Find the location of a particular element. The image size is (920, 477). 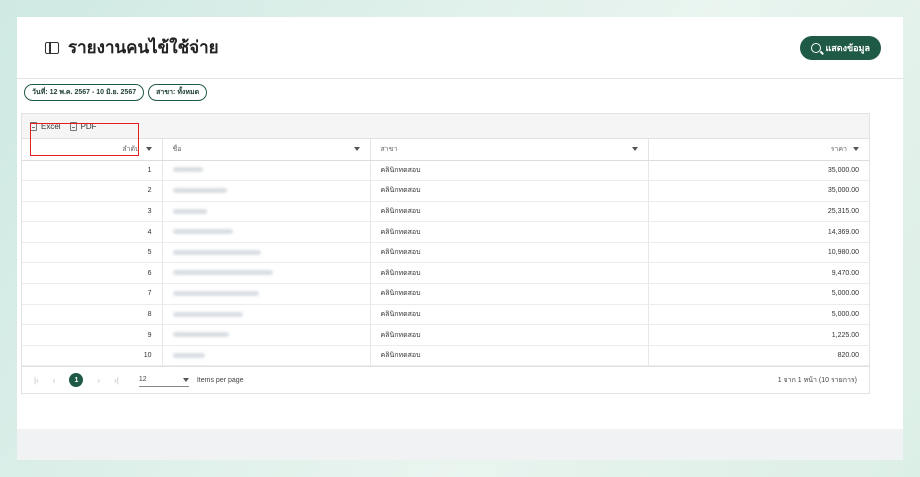

pdf-label: PDF is located at coordinates (88, 126).